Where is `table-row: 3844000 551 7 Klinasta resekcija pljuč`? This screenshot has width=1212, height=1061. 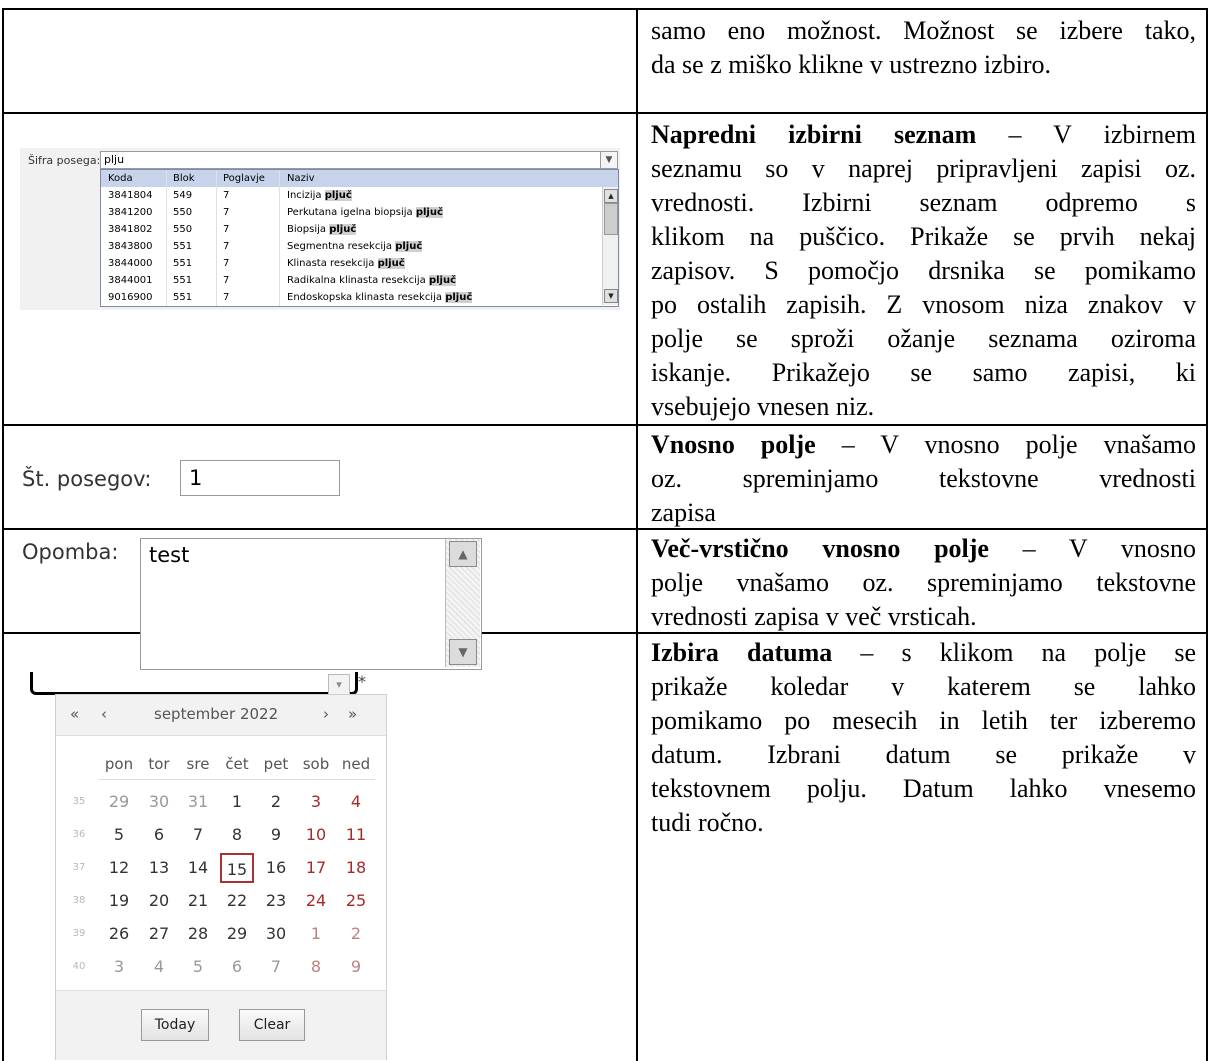
table-row: 3844000 551 7 Klinasta resekcija pljuč is located at coordinates (351, 263).